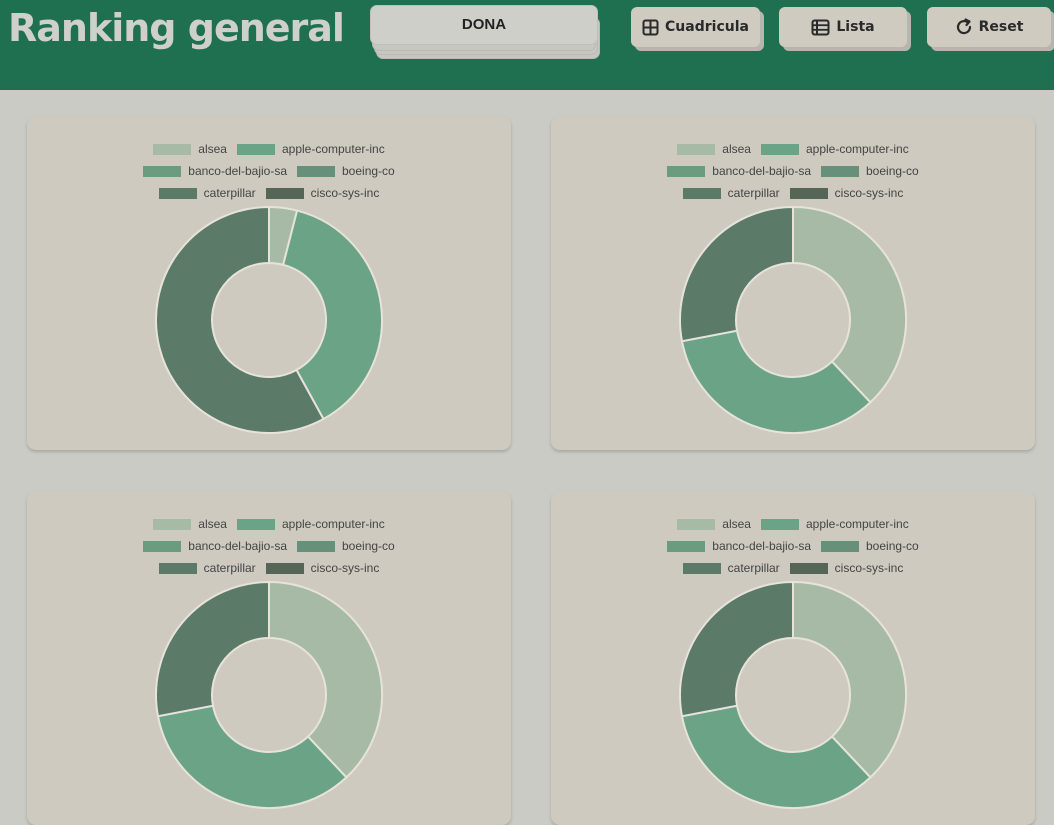  What do you see at coordinates (707, 27) in the screenshot?
I see `grid-view-label: Cuadricula` at bounding box center [707, 27].